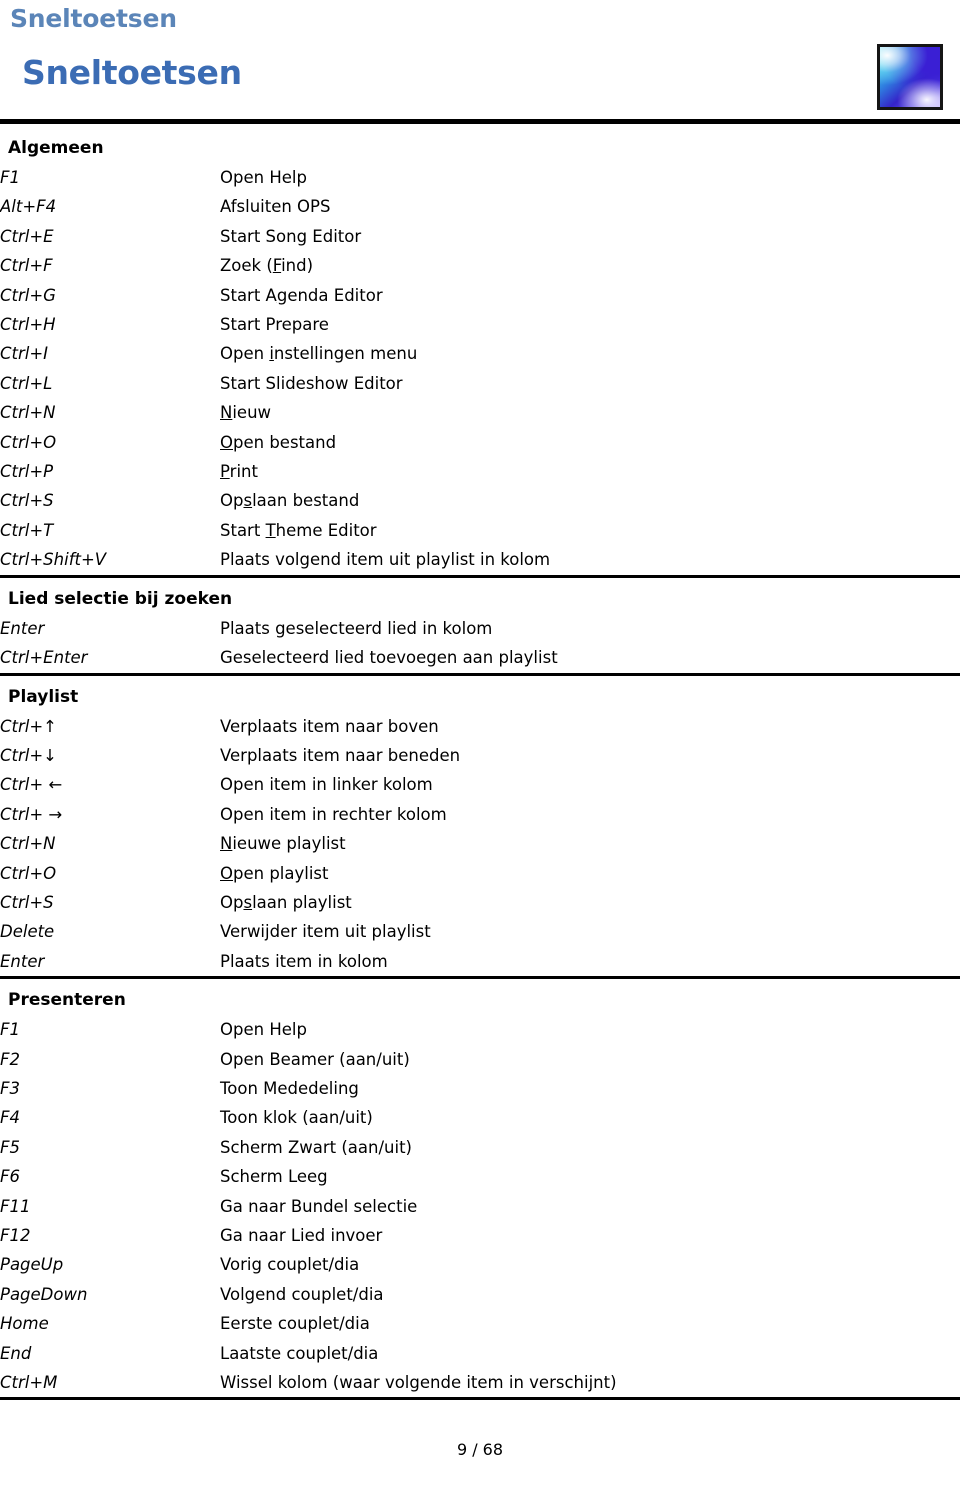 The width and height of the screenshot is (960, 1489). I want to click on table-row: Ctrl+H Start Prepare, so click(480, 324).